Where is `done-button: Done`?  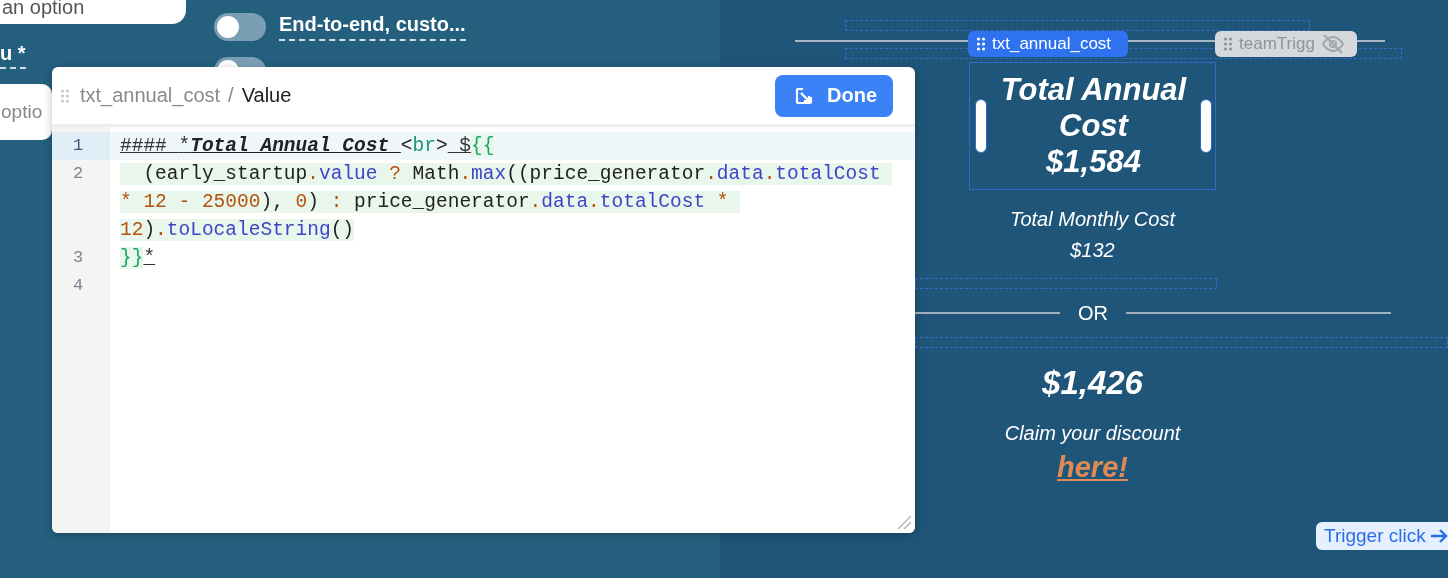 done-button: Done is located at coordinates (834, 95).